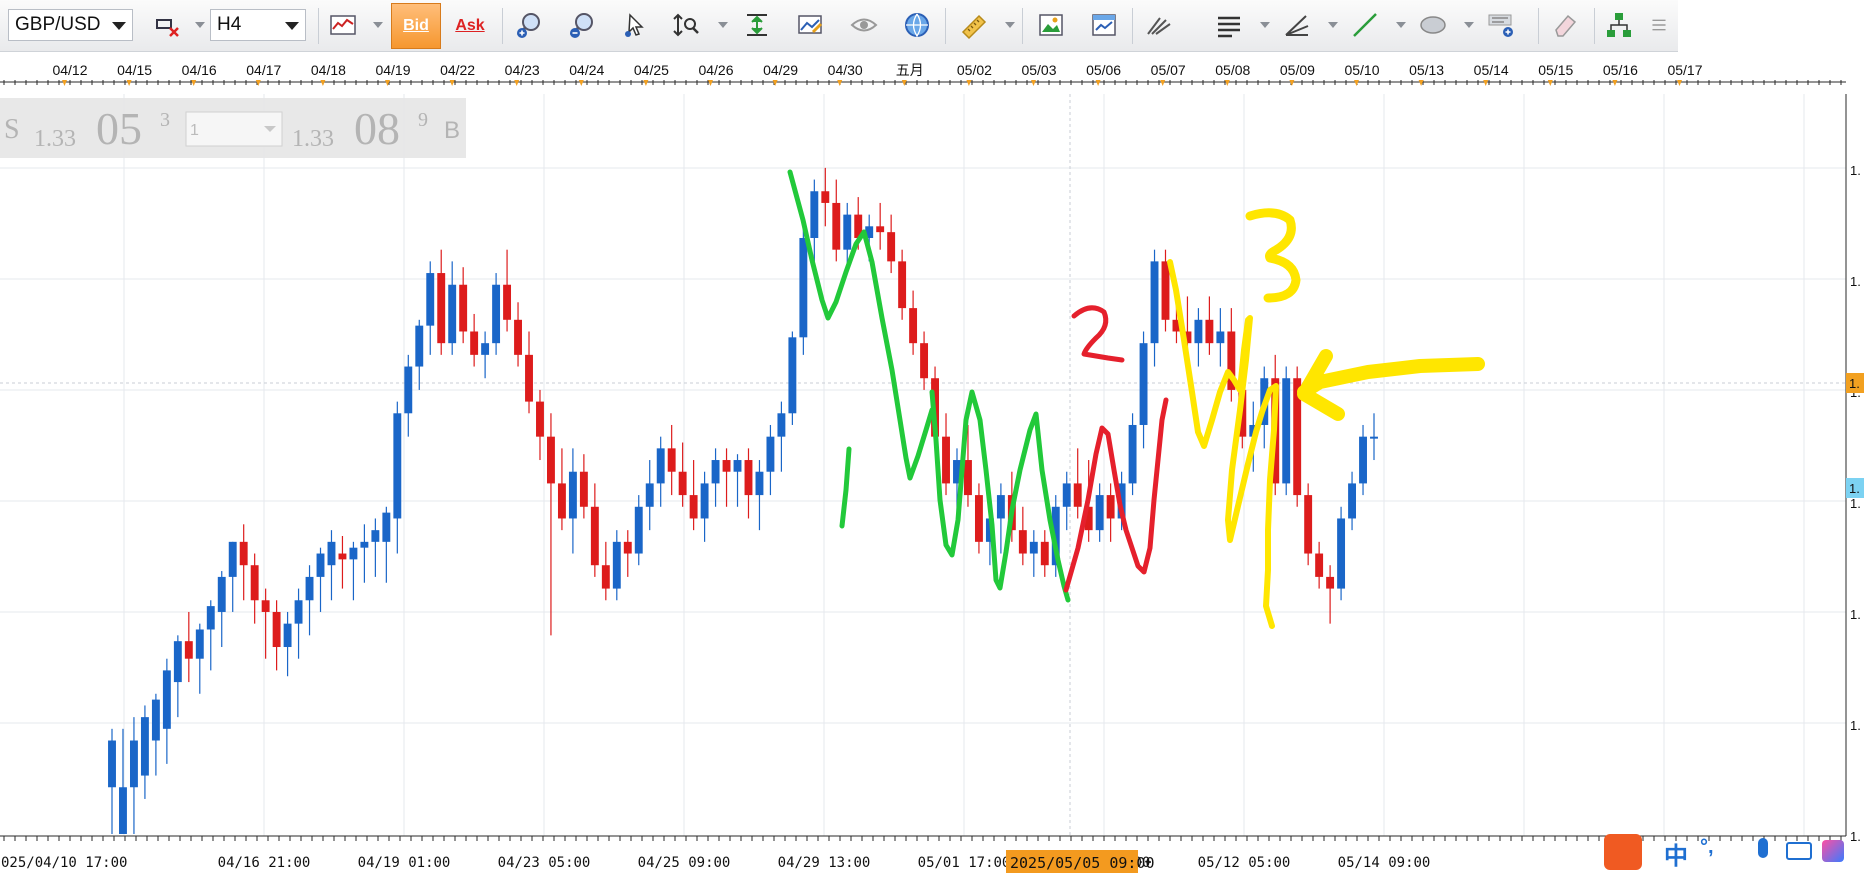 The width and height of the screenshot is (1864, 873). I want to click on scale-dropdown-icon, so click(723, 25).